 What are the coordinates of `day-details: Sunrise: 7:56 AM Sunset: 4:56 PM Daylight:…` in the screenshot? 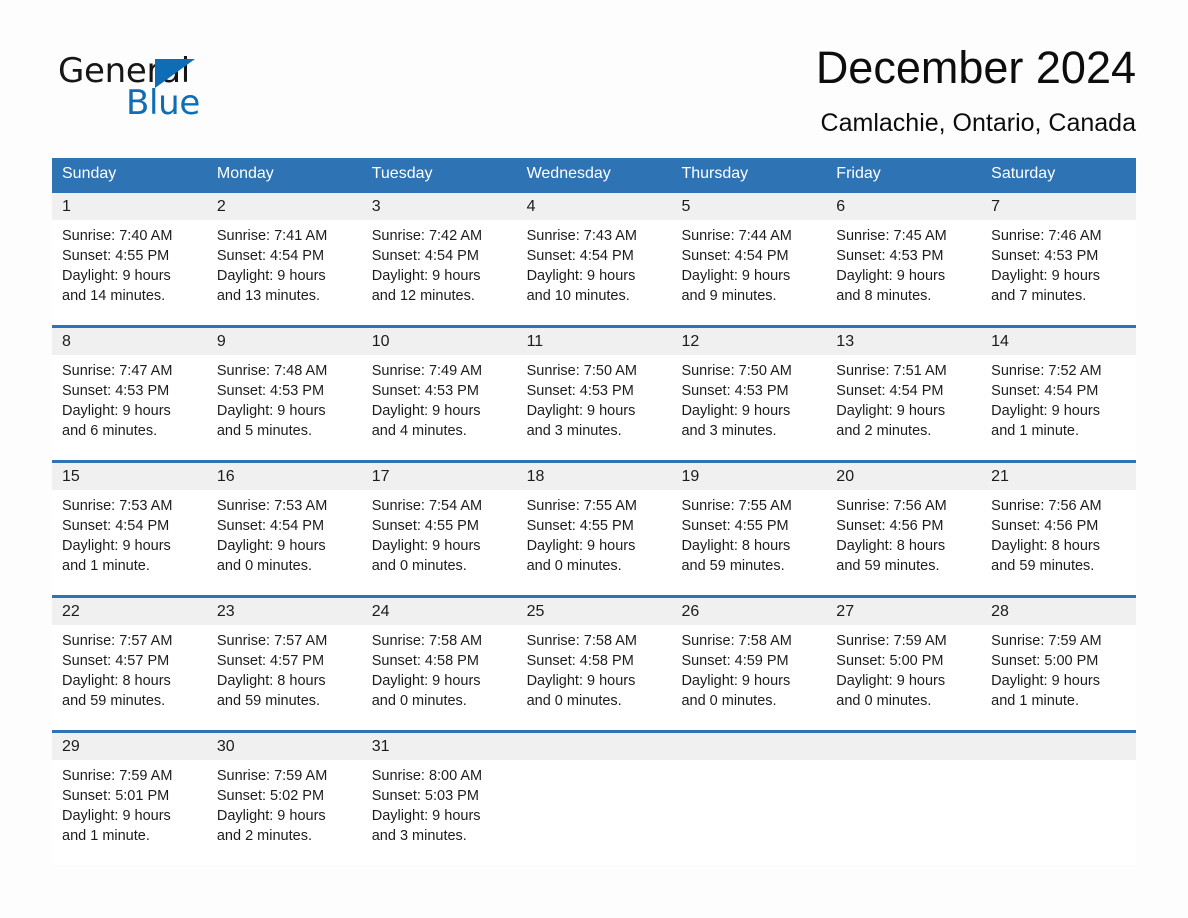 It's located at (903, 533).